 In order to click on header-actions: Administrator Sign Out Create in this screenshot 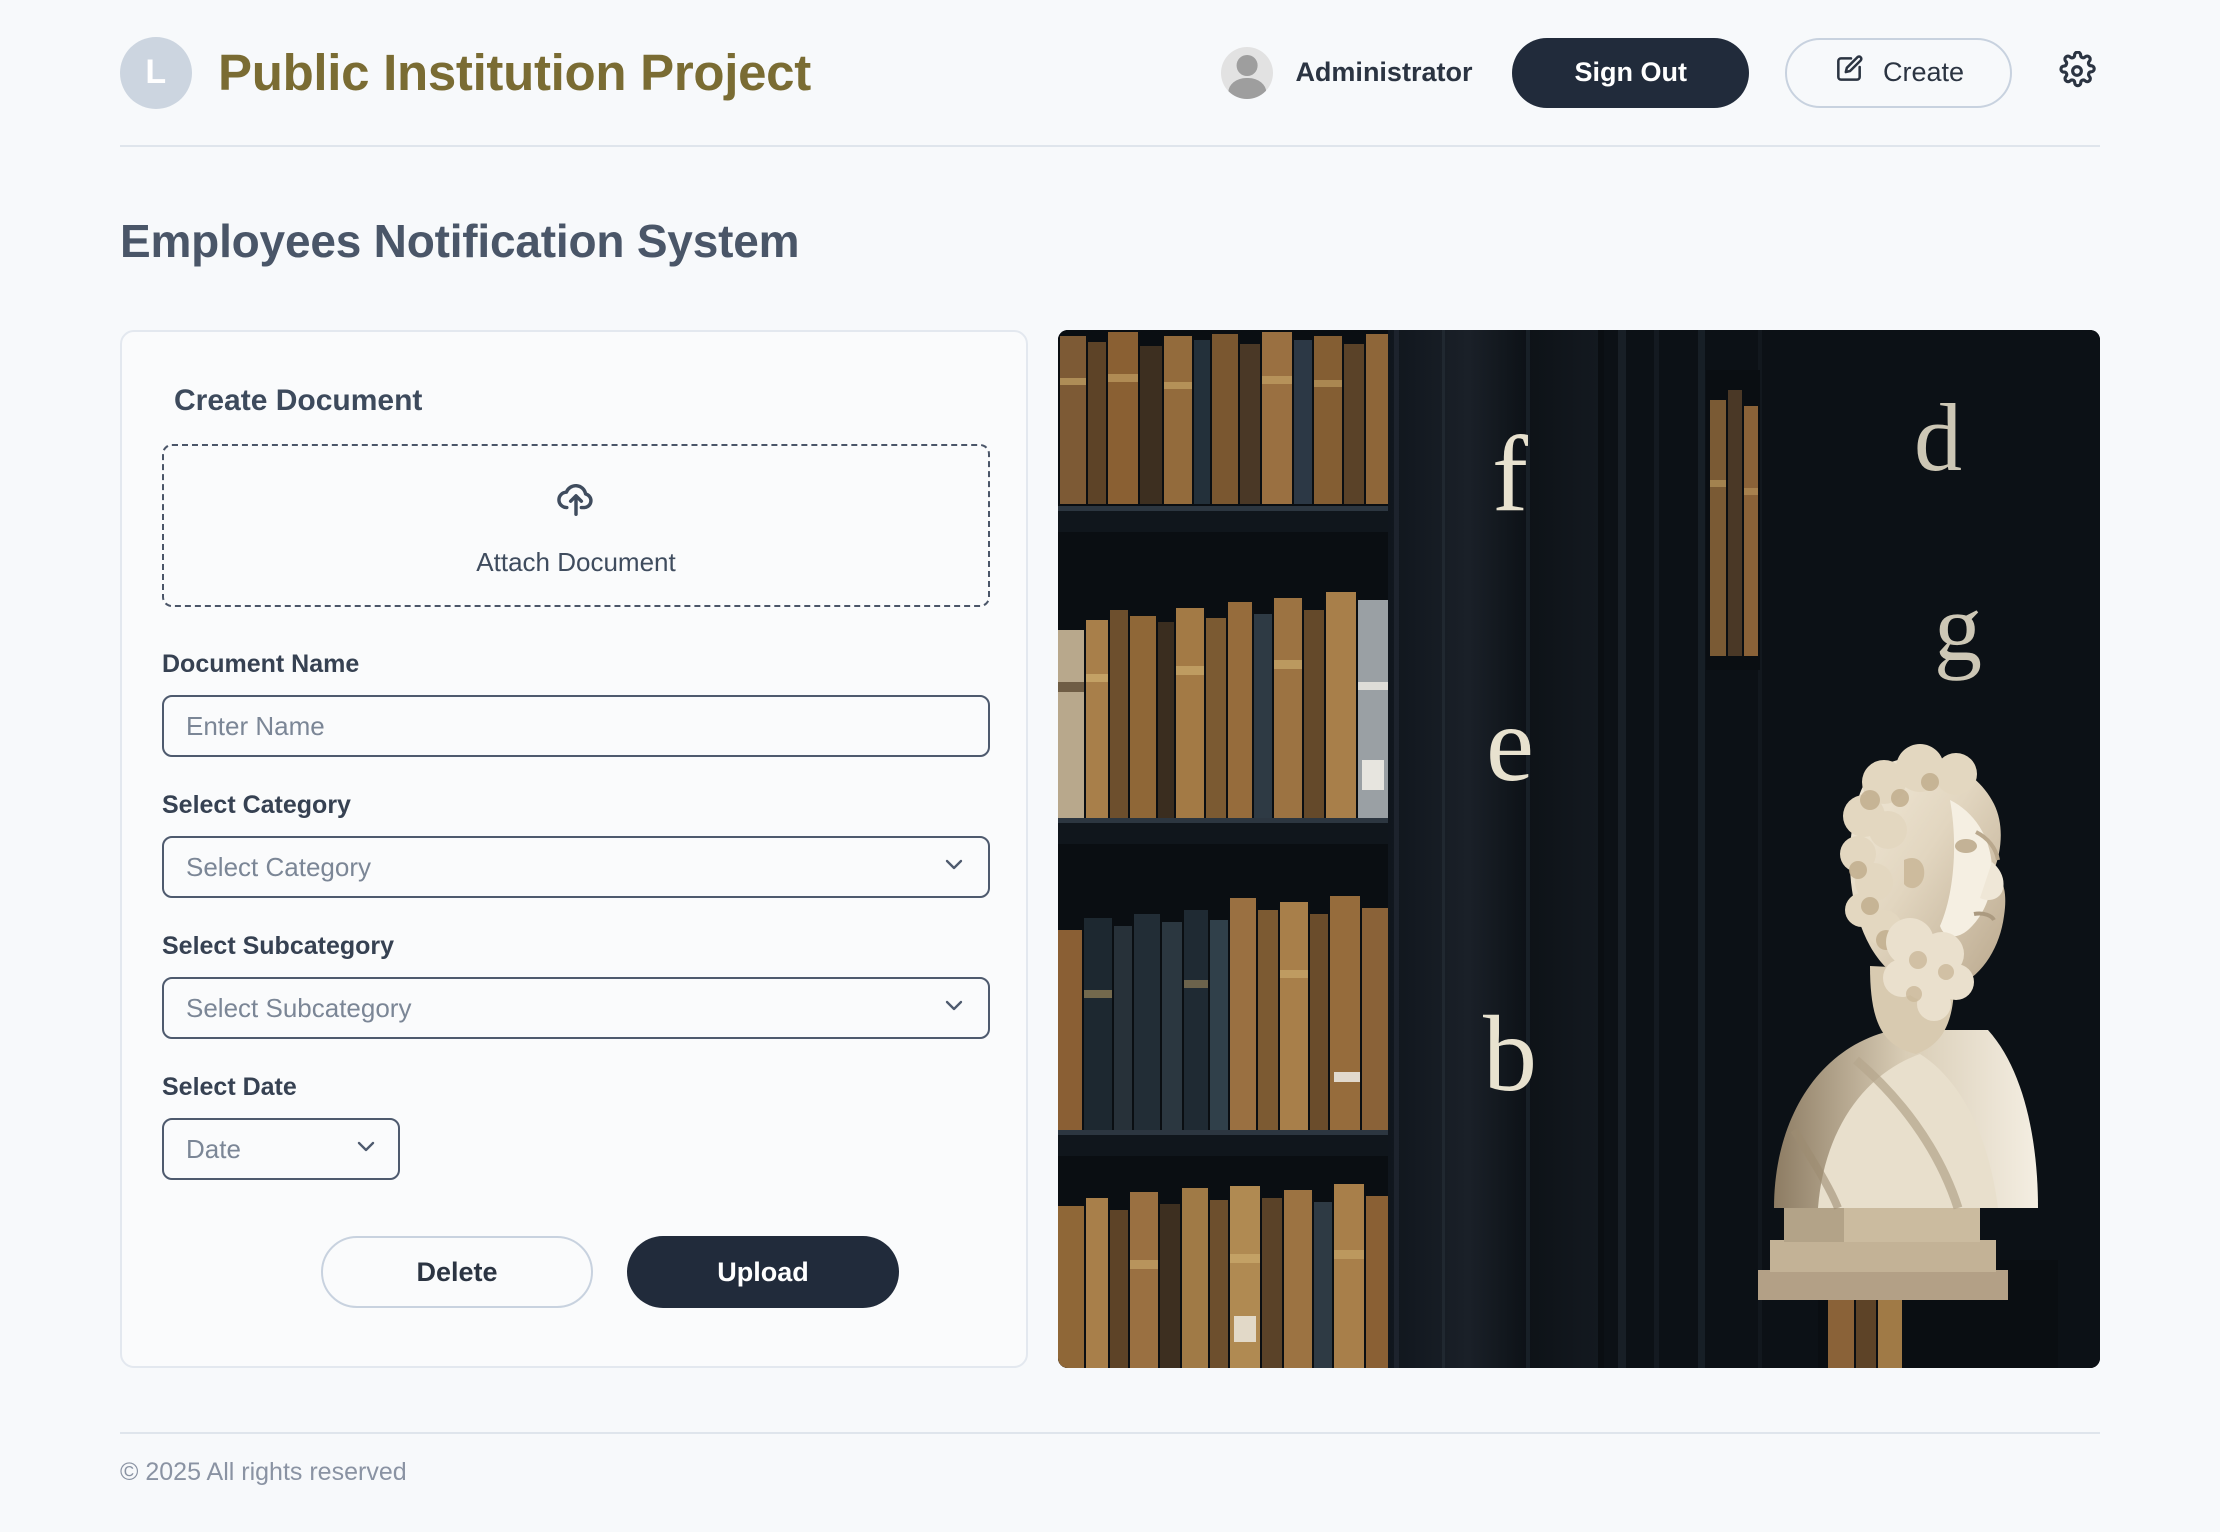, I will do `click(1660, 72)`.